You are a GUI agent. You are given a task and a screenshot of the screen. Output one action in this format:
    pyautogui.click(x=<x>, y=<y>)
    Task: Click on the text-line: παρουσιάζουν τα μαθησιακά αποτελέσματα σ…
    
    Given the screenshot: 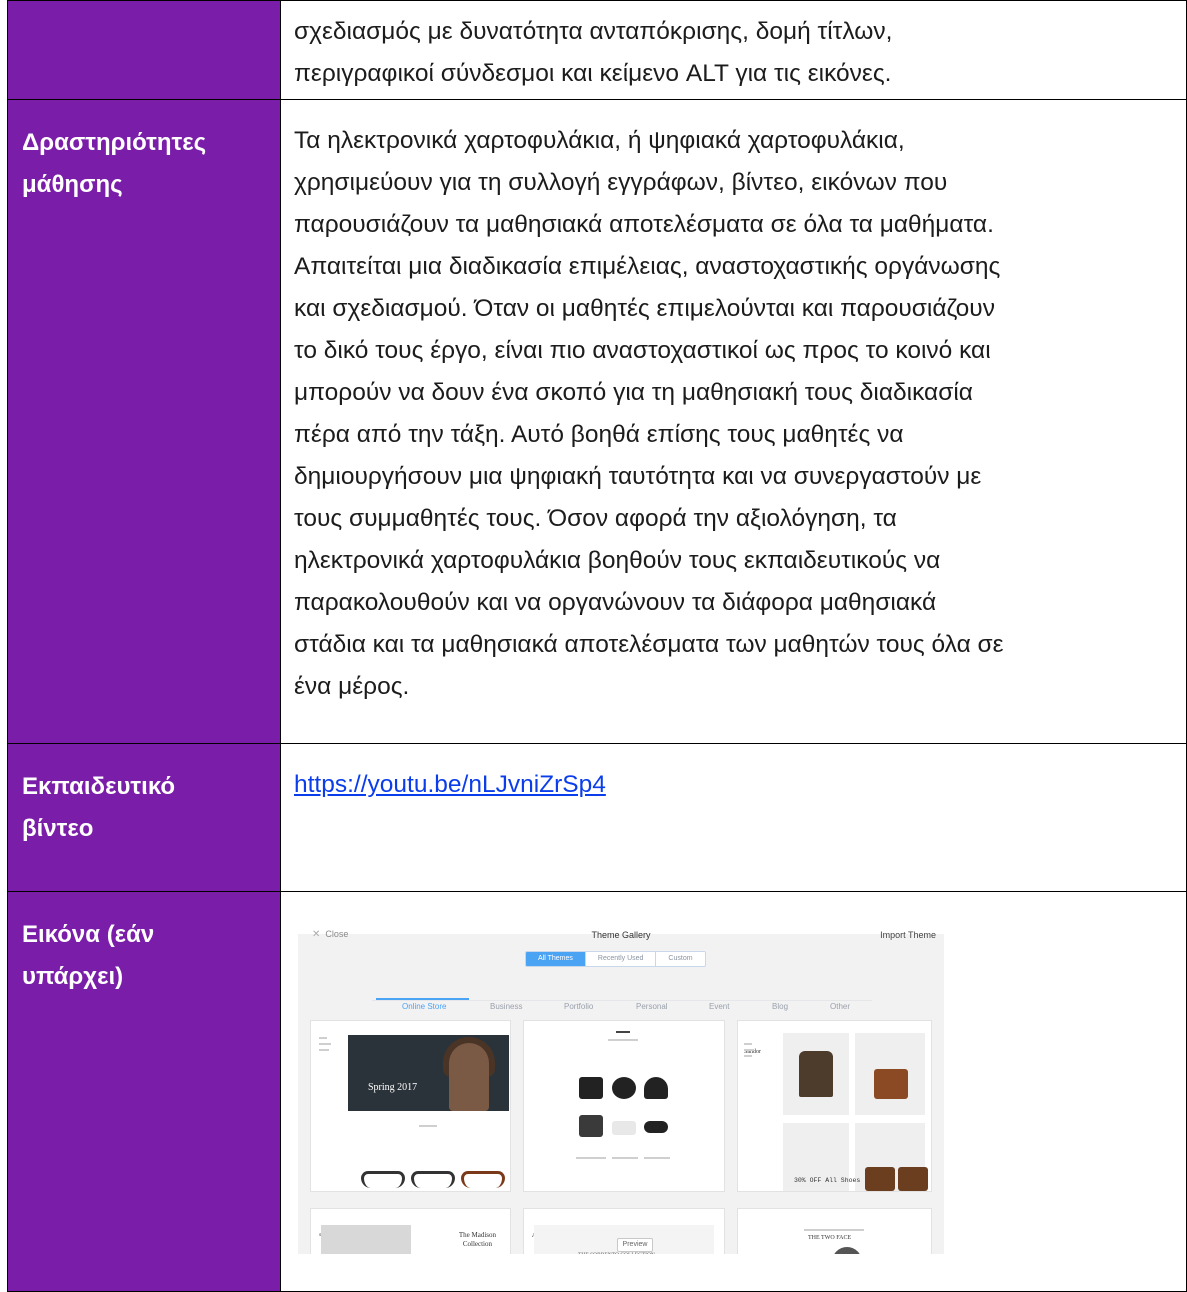 What is the action you would take?
    pyautogui.click(x=644, y=224)
    